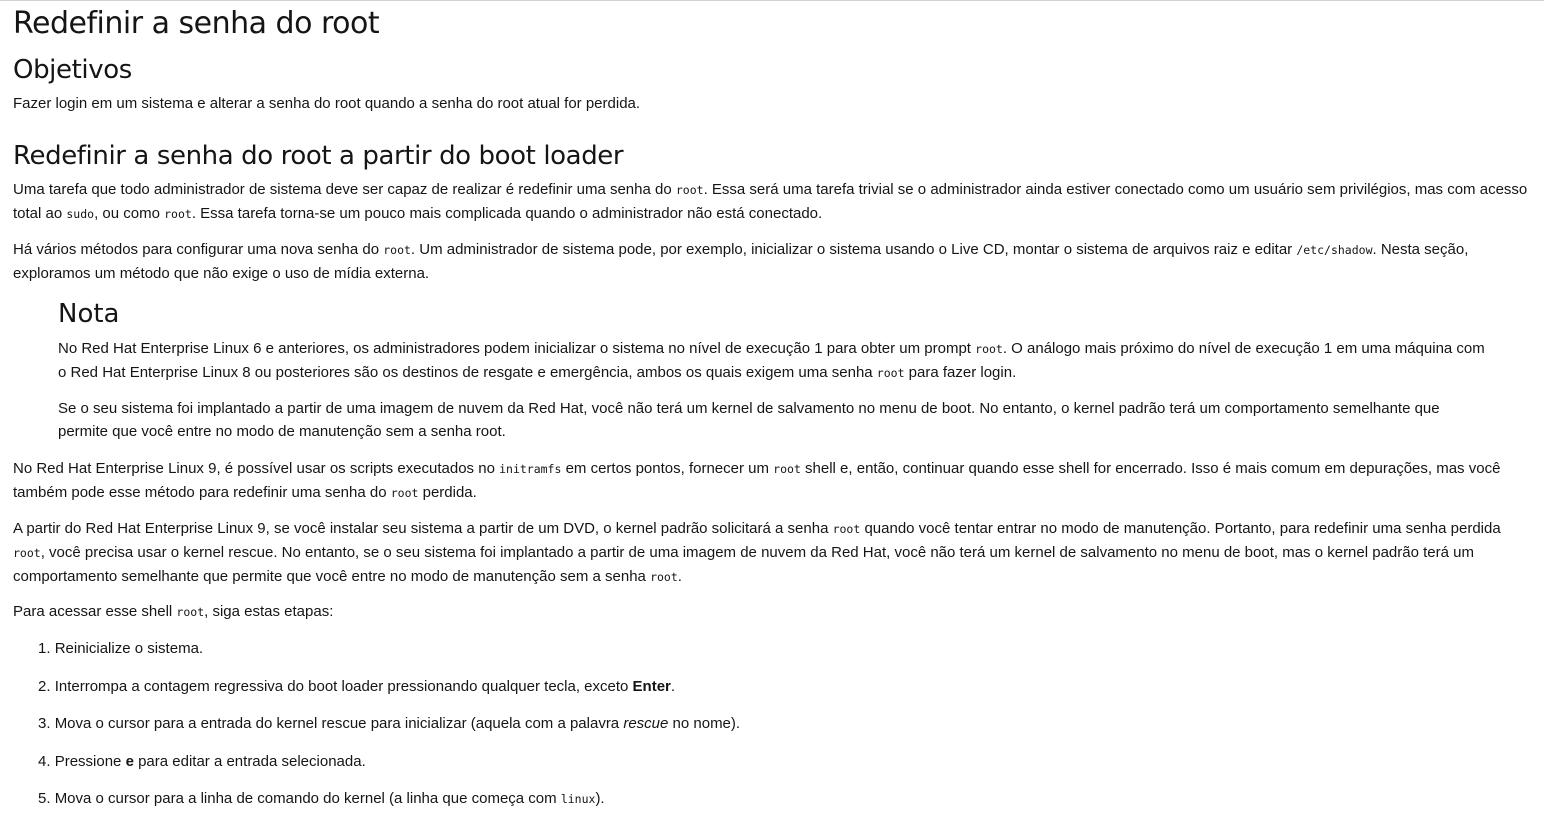  What do you see at coordinates (121, 648) in the screenshot?
I see `list-item: 1. Reinicialize o sistema.` at bounding box center [121, 648].